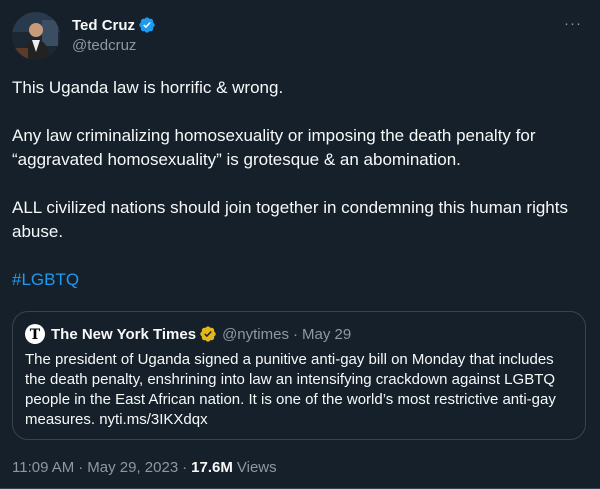 The height and width of the screenshot is (489, 600). What do you see at coordinates (148, 87) in the screenshot?
I see `tweet-paragraph: This Uganda law is horrific & wrong.` at bounding box center [148, 87].